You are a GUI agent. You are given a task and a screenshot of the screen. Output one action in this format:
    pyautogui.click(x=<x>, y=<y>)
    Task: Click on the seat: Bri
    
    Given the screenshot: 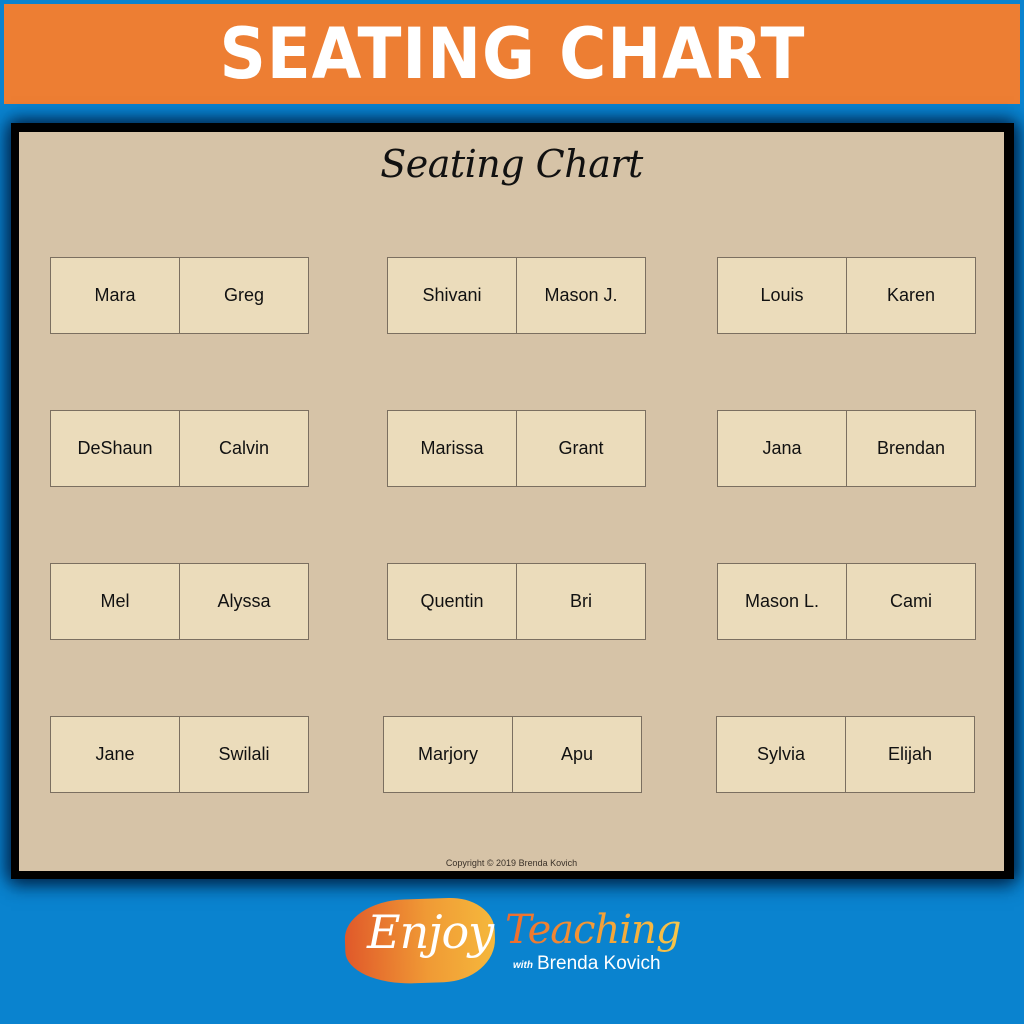 What is the action you would take?
    pyautogui.click(x=580, y=601)
    